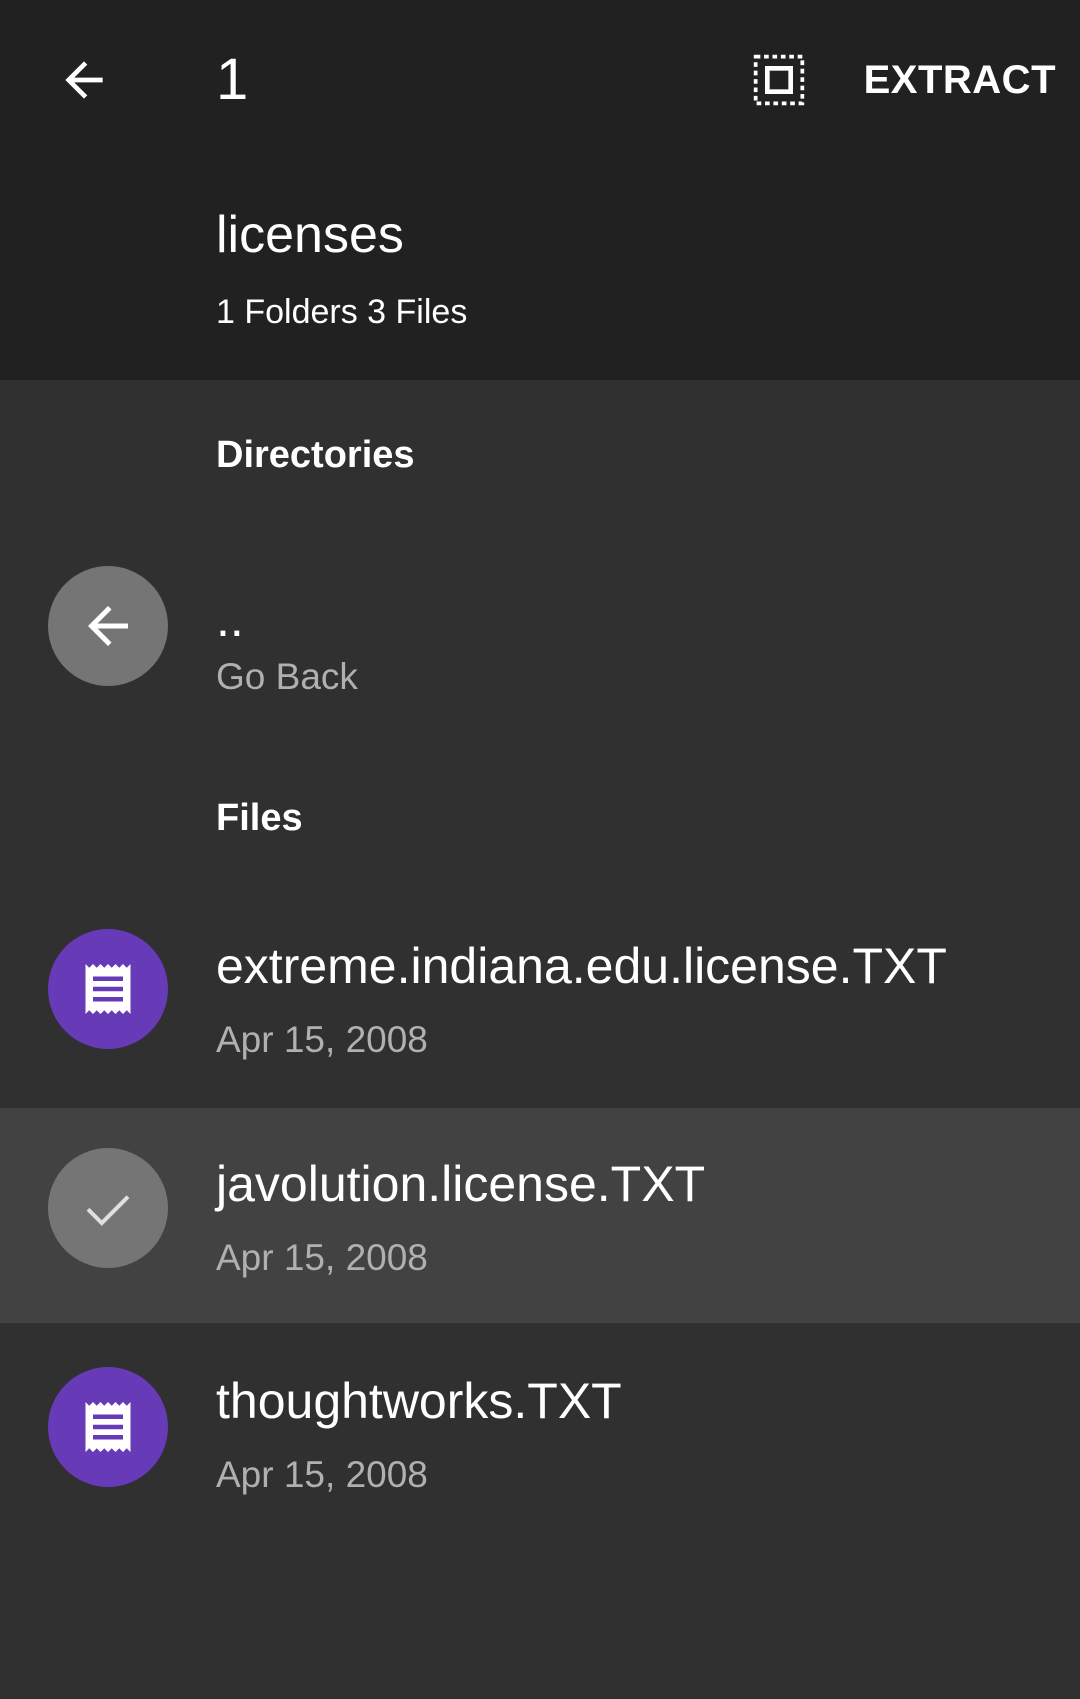 This screenshot has height=1699, width=1080. I want to click on selected-check-avatar, so click(108, 1208).